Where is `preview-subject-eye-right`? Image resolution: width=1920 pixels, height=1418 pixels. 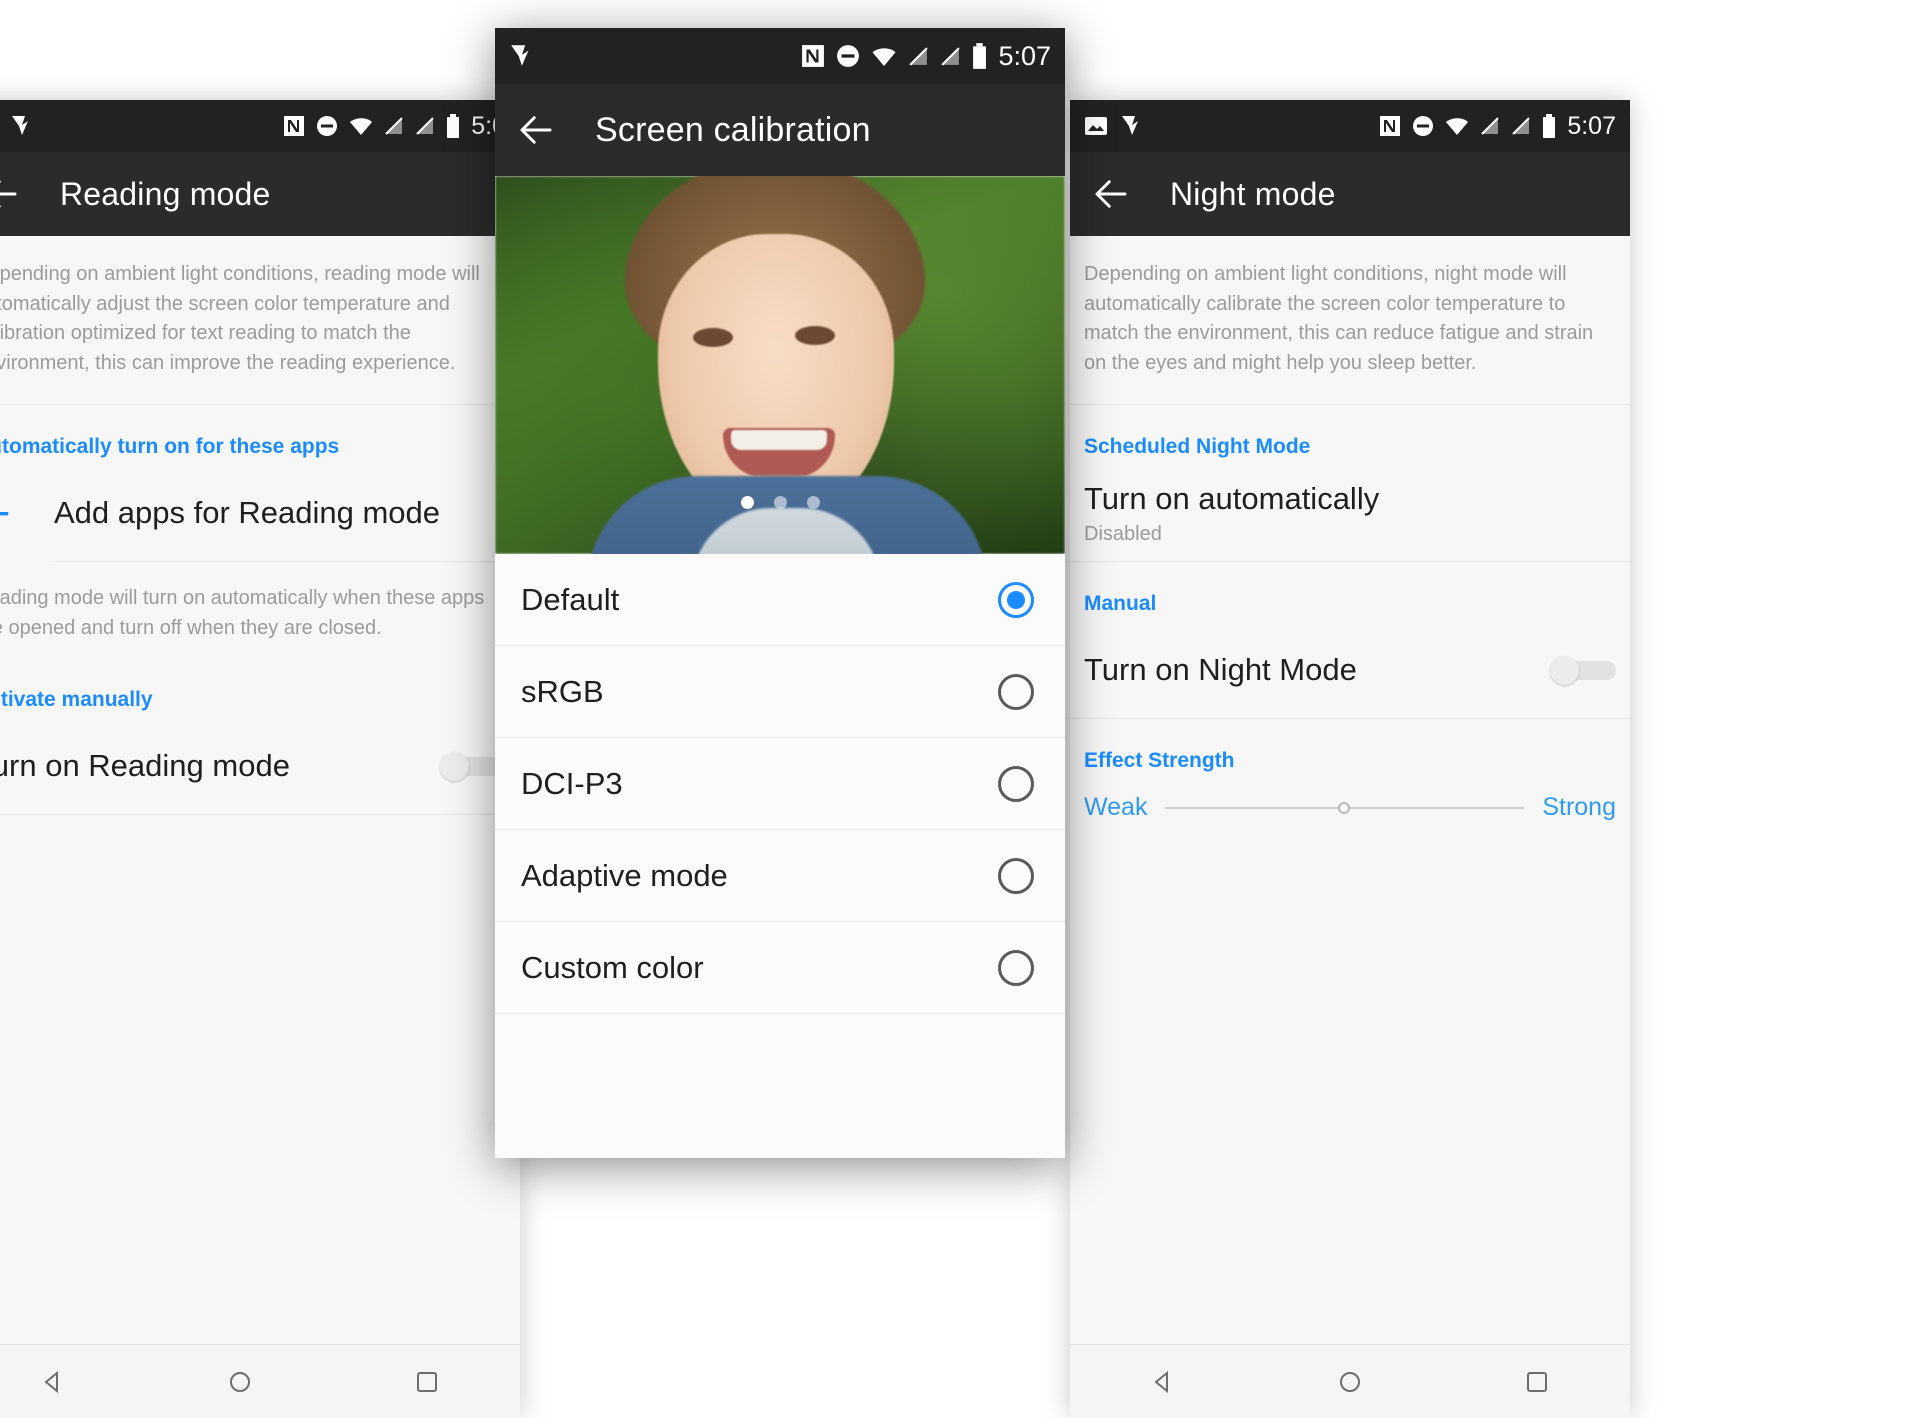
preview-subject-eye-right is located at coordinates (815, 335).